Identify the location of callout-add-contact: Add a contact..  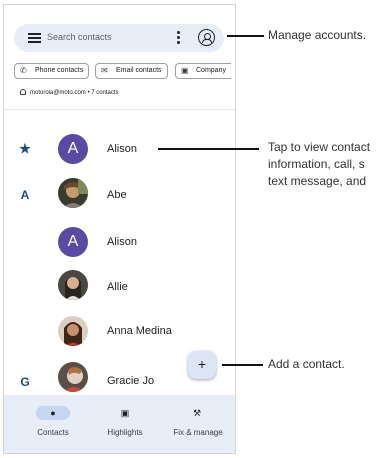
(306, 364).